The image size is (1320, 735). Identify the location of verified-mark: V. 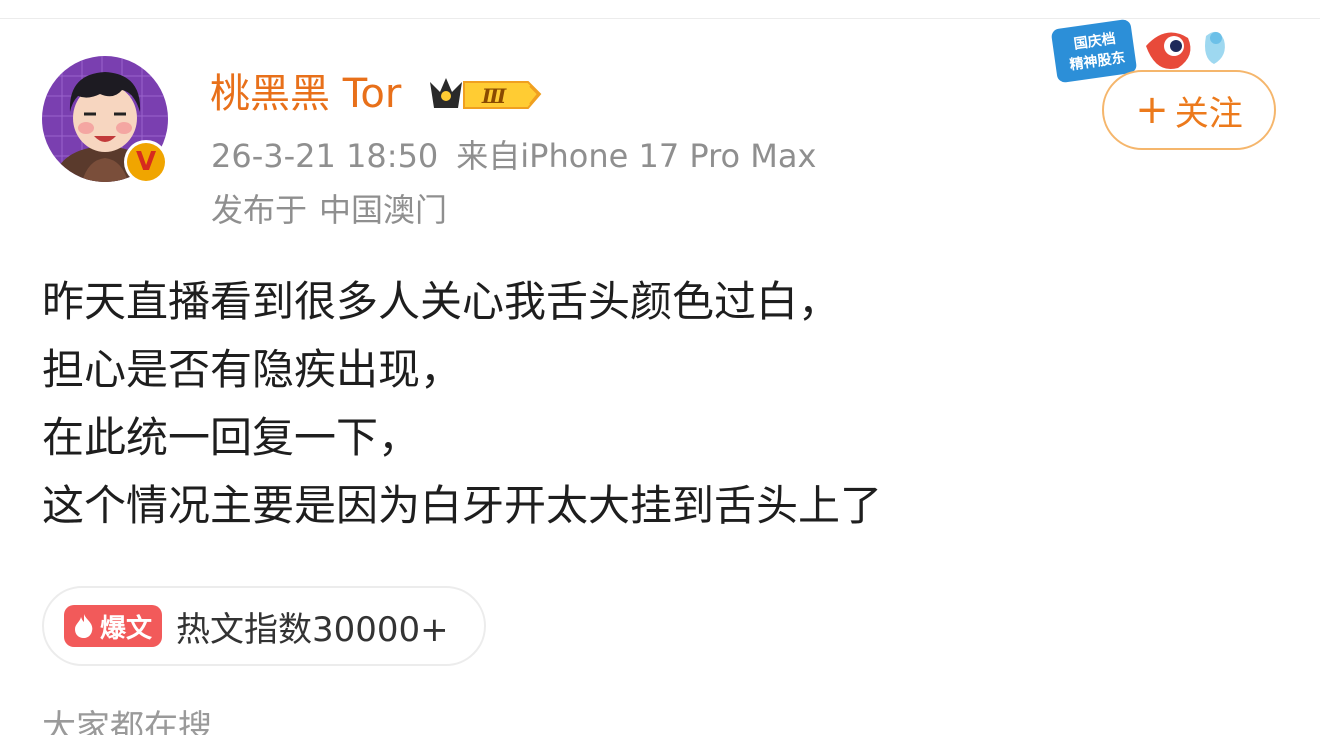
(146, 162).